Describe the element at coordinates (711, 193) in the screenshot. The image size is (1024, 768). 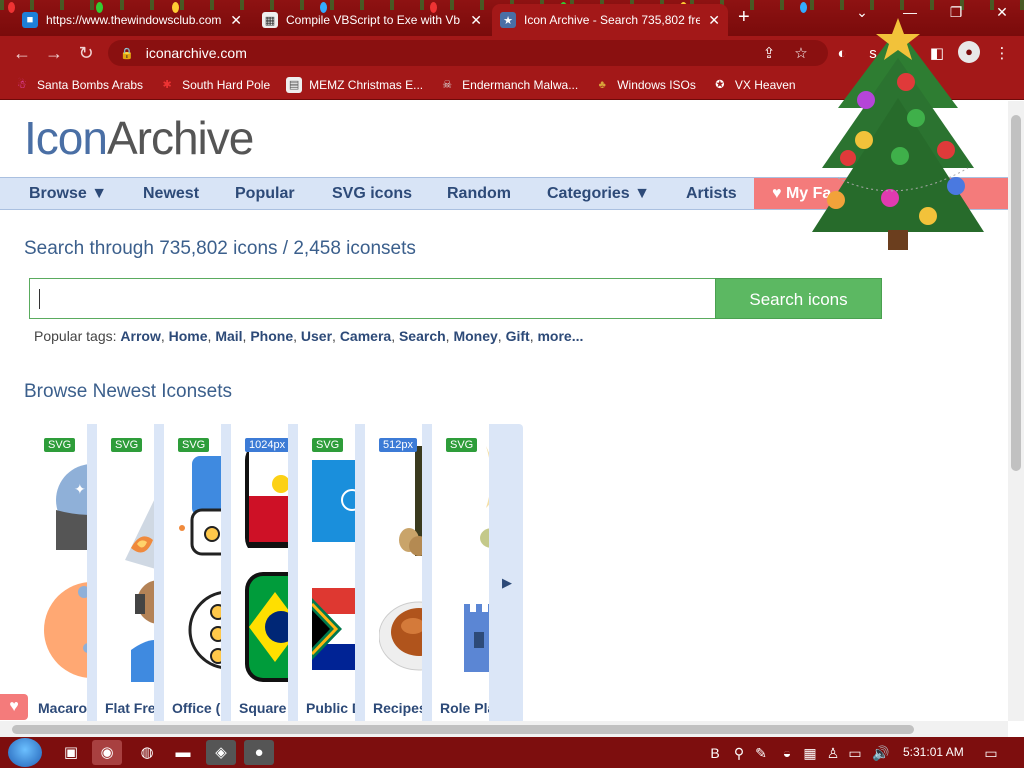
I see `nav-artists: Artists` at that location.